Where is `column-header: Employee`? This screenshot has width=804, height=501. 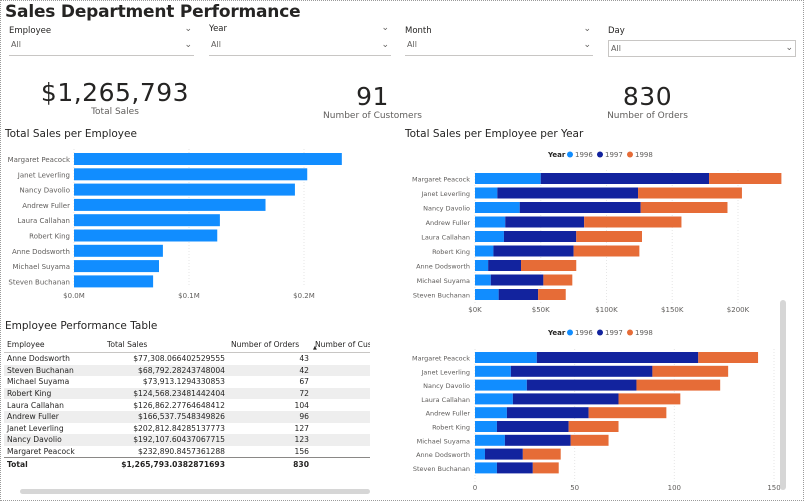
column-header: Employee is located at coordinates (54, 344).